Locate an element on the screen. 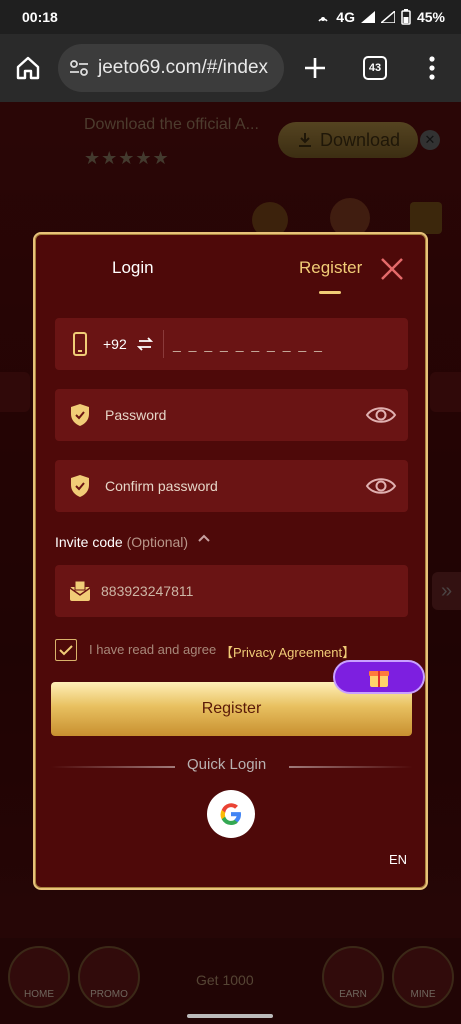 The image size is (461, 1024). swap-icon is located at coordinates (145, 344).